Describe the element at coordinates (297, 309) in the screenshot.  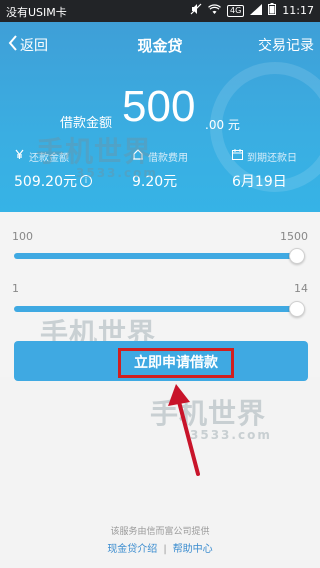
I see `days-slider-handle` at that location.